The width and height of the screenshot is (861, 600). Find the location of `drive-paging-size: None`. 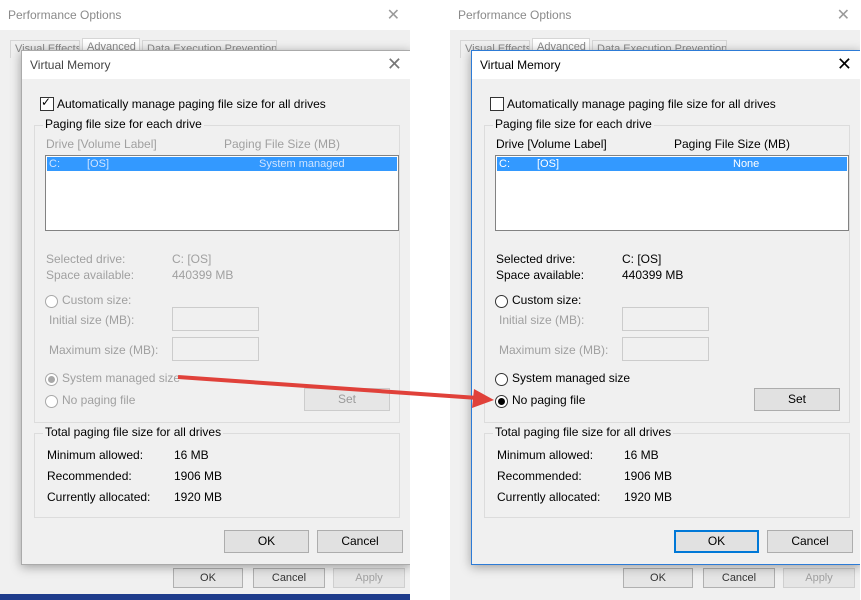

drive-paging-size: None is located at coordinates (746, 164).